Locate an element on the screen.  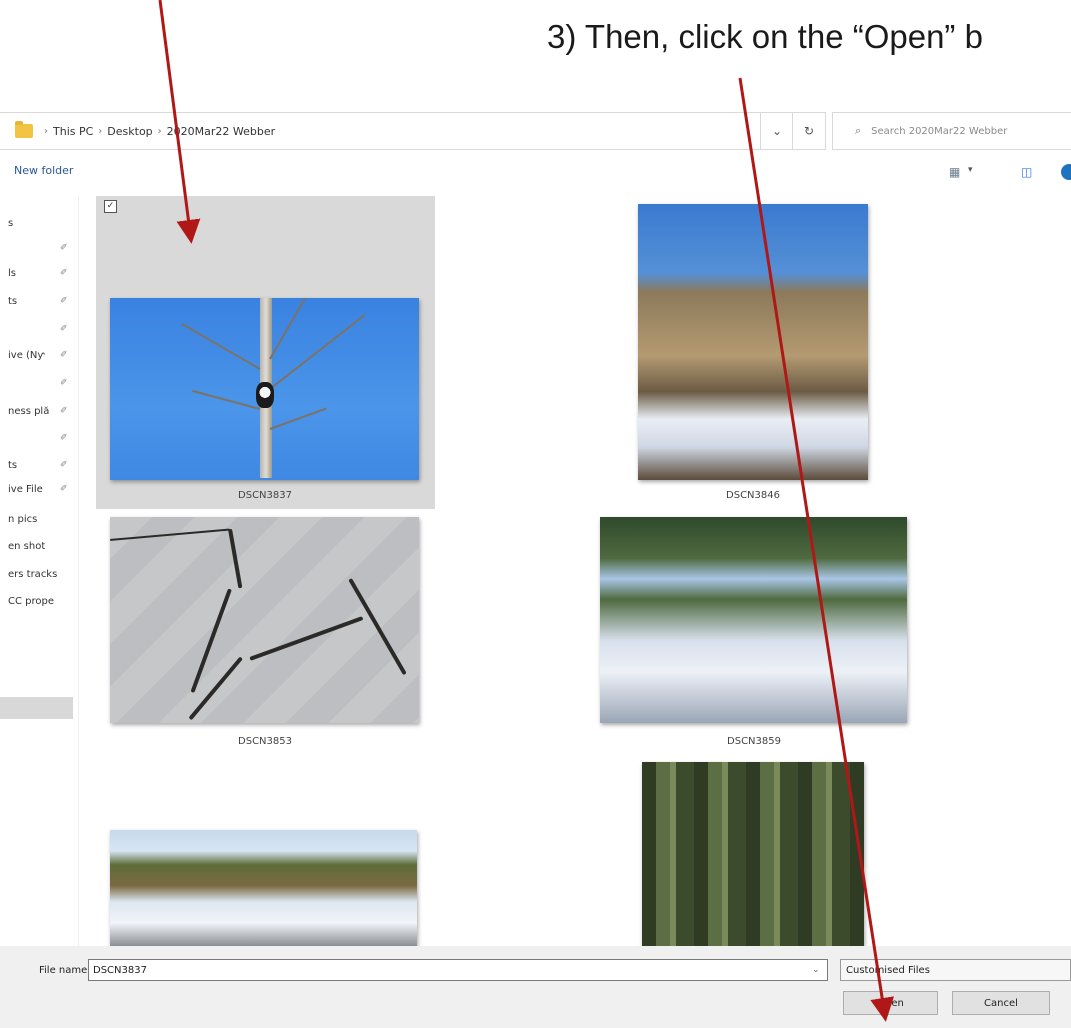
chevron-down-icon: ▾ is located at coordinates (970, 170).